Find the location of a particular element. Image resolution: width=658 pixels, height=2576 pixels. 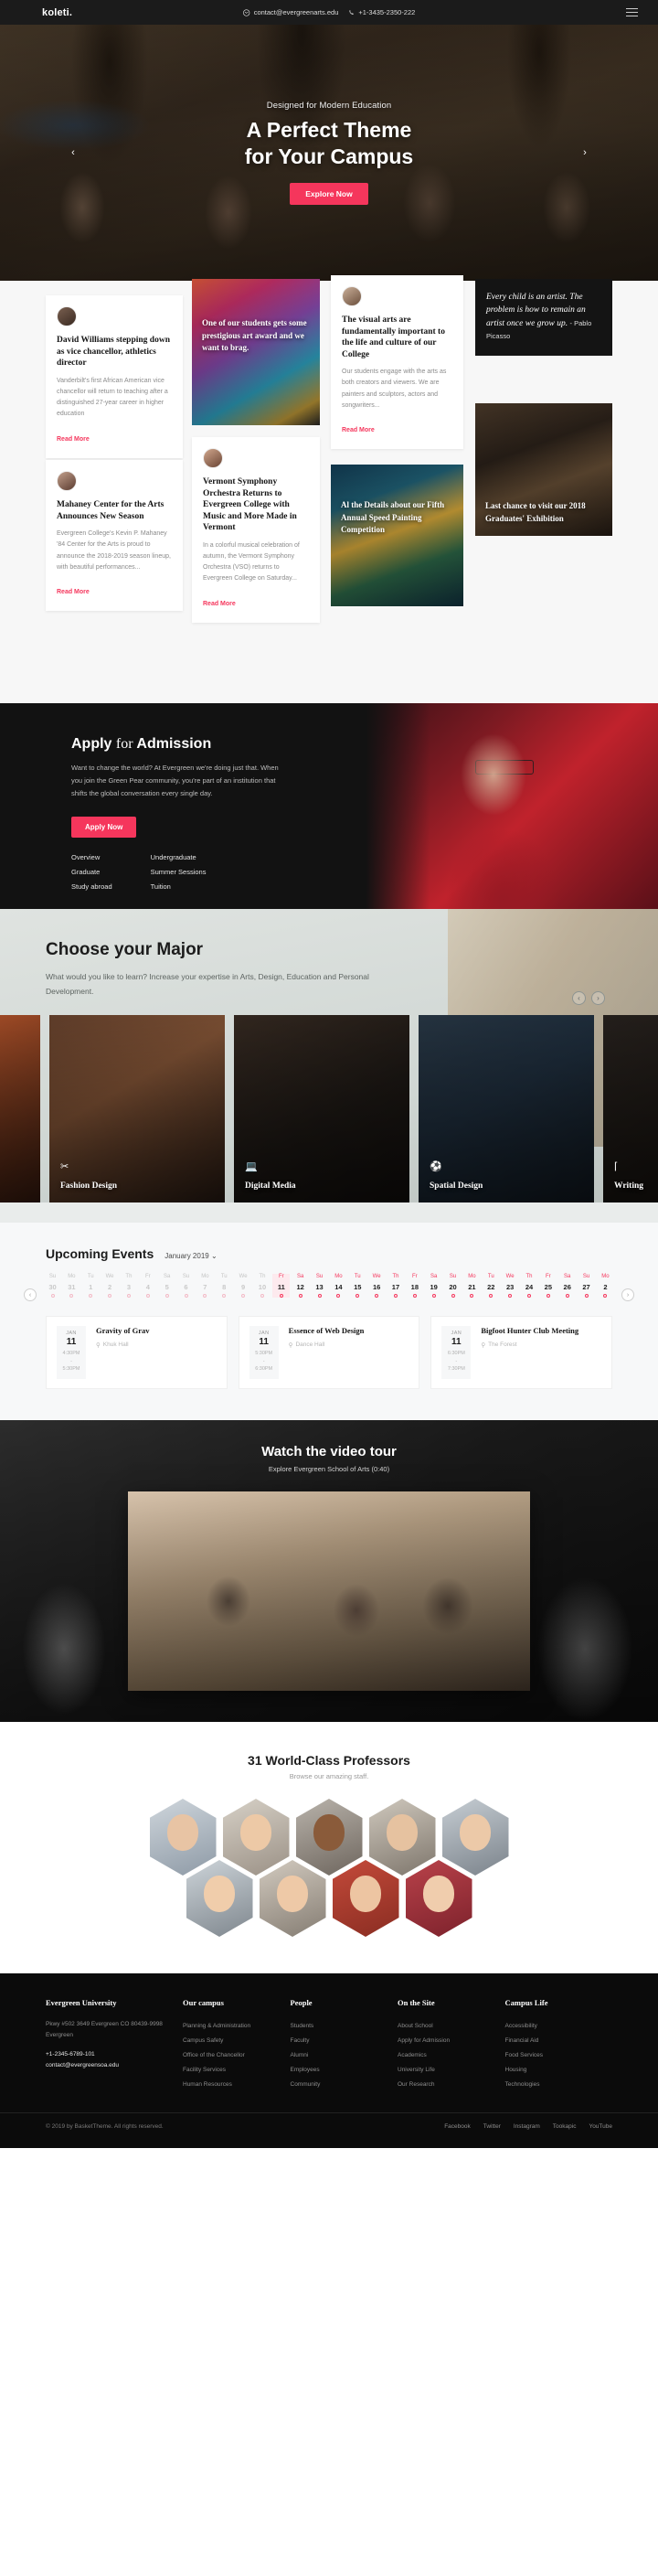

footer-phone: +1-2345-6789-101 is located at coordinates (114, 2054).